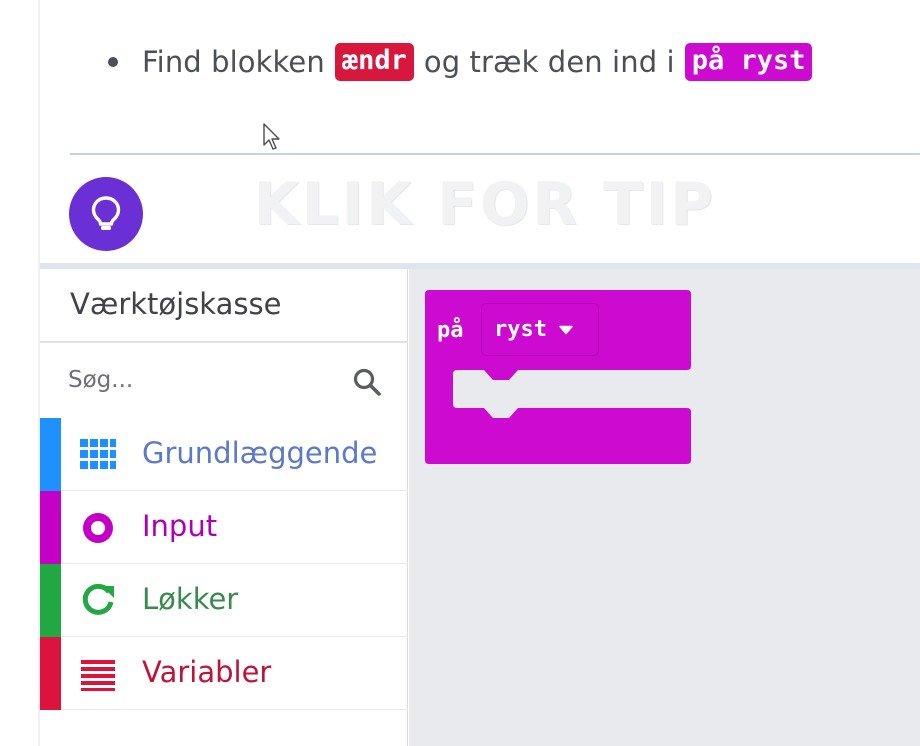  I want to click on grid-icon, so click(98, 454).